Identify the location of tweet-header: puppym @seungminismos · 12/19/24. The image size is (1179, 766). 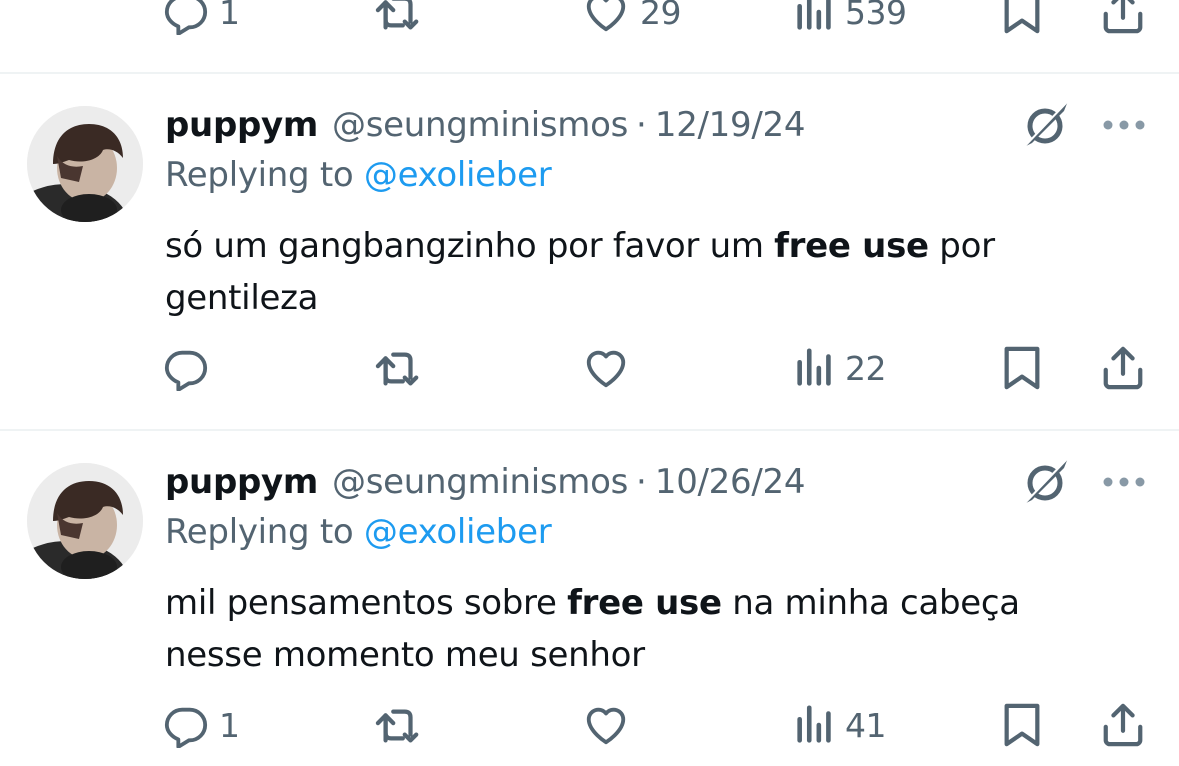
(485, 125).